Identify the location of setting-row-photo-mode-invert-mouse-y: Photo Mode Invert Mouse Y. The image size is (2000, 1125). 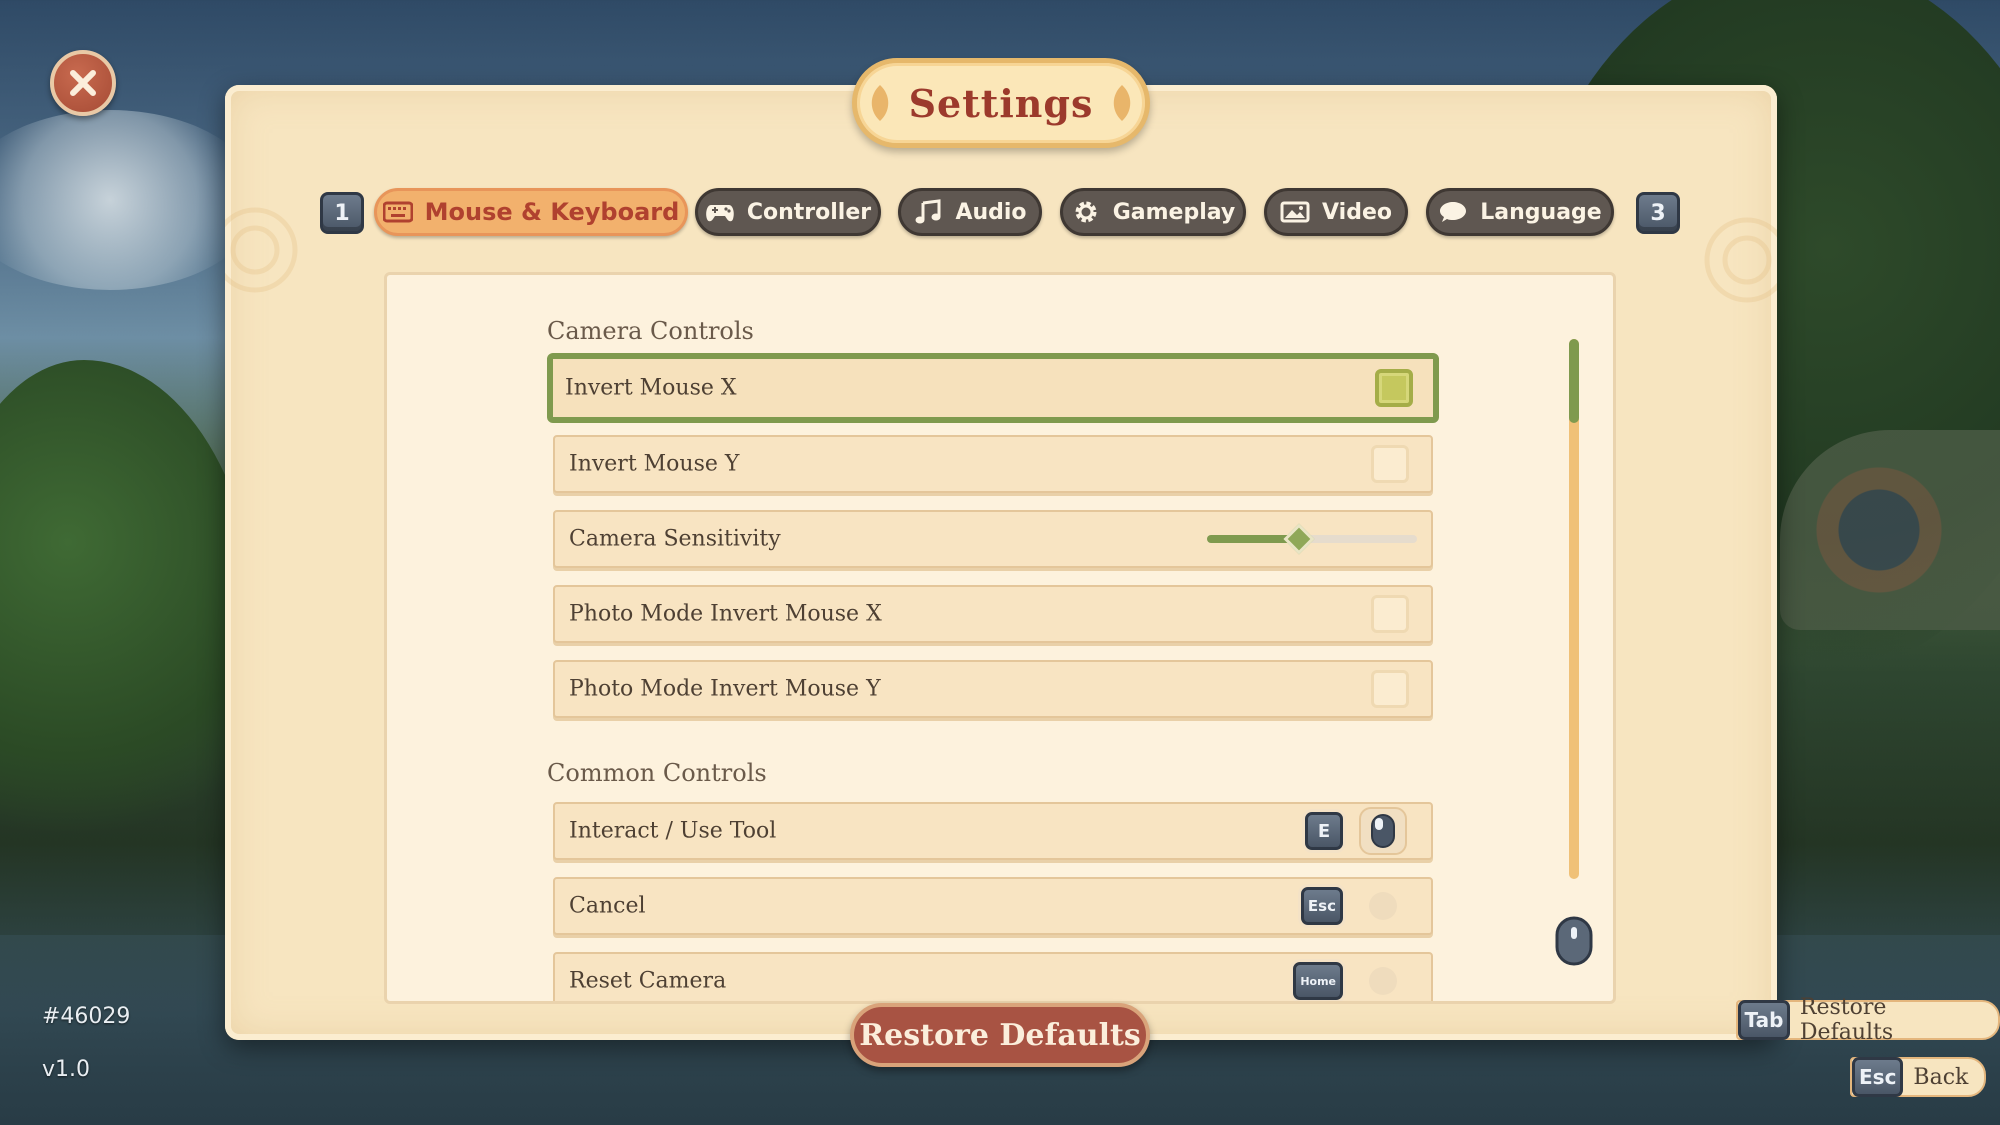
(993, 689).